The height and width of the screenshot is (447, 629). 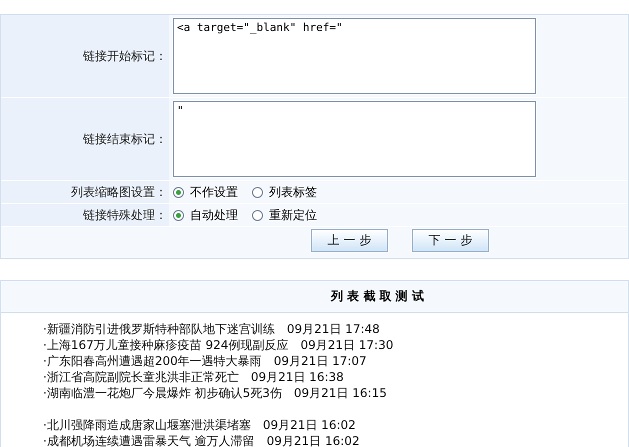 I want to click on field-label: 链接特殊处理：, so click(x=125, y=215).